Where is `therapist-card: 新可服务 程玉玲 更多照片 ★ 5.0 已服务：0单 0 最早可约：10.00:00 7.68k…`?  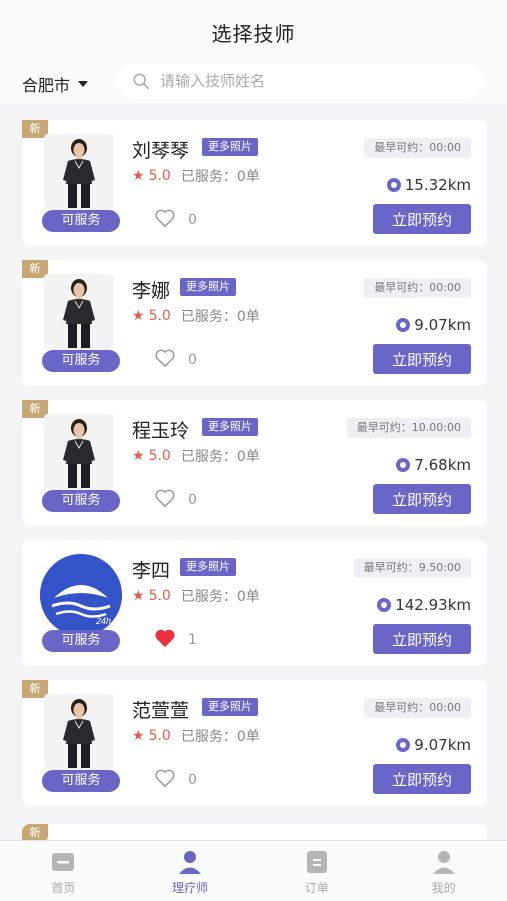 therapist-card: 新可服务 程玉玲 更多照片 ★ 5.0 已服务：0单 0 最早可约：10.00:00 7.68k… is located at coordinates (254, 463).